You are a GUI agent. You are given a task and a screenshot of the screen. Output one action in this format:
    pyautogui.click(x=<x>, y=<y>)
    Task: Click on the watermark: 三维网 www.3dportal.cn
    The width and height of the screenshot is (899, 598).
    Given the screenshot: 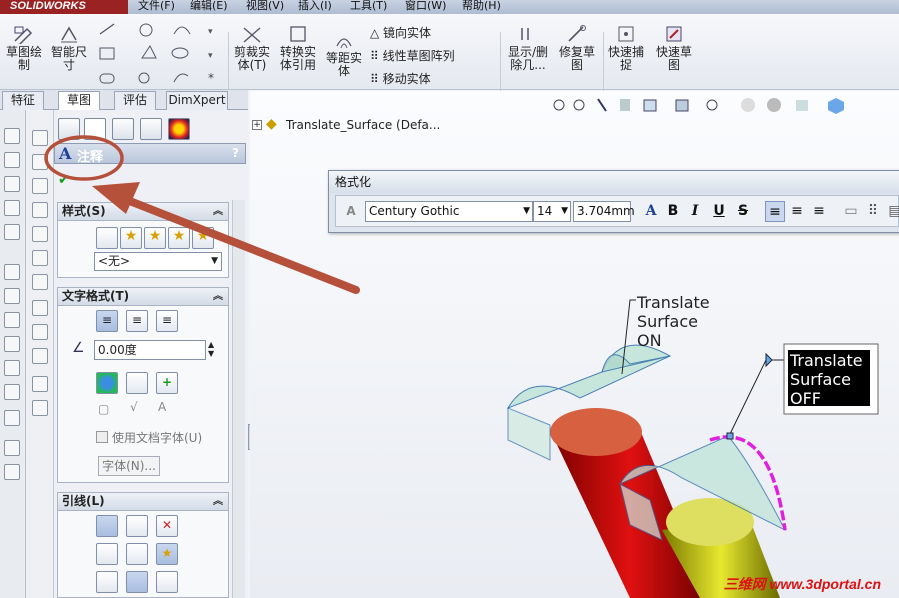 What is the action you would take?
    pyautogui.click(x=802, y=584)
    